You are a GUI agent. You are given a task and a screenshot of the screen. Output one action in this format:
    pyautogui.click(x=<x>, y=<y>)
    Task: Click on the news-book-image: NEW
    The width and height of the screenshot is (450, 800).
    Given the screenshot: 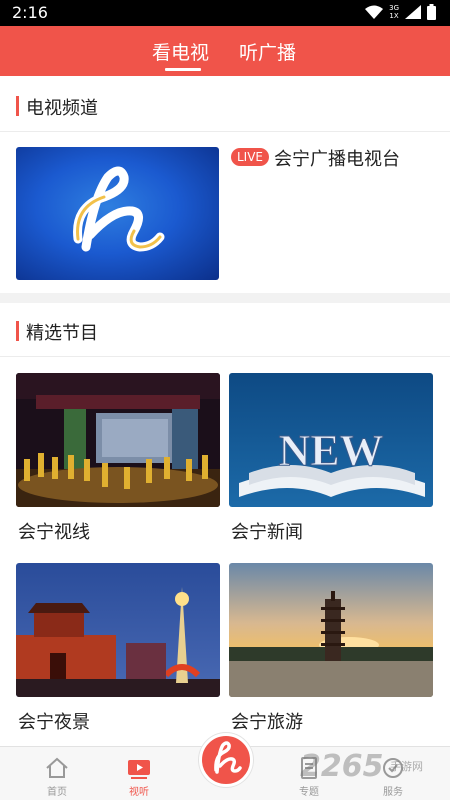 What is the action you would take?
    pyautogui.click(x=331, y=440)
    